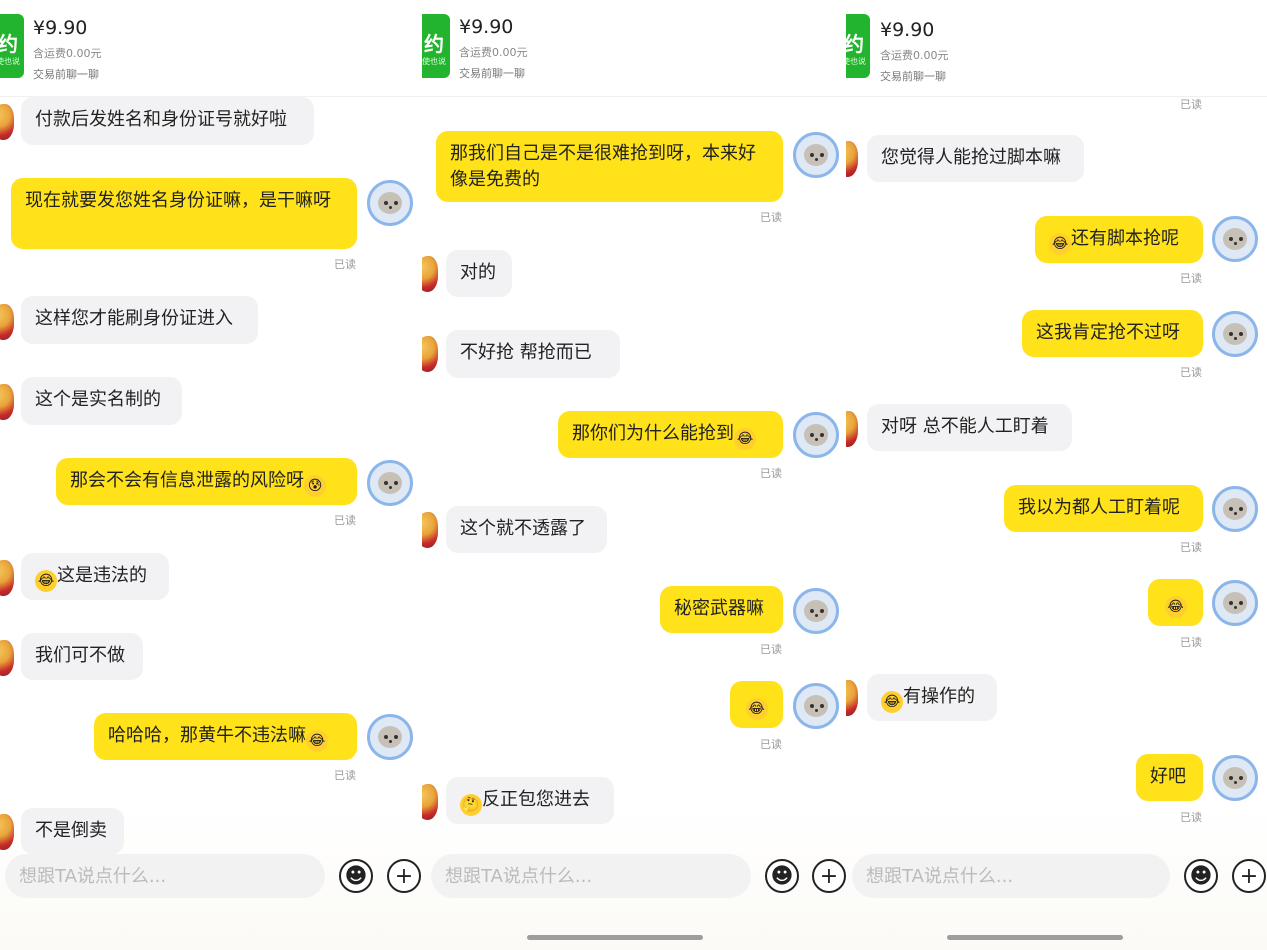 The height and width of the screenshot is (950, 1267). What do you see at coordinates (1169, 777) in the screenshot?
I see `outgoing-message: 好吧` at bounding box center [1169, 777].